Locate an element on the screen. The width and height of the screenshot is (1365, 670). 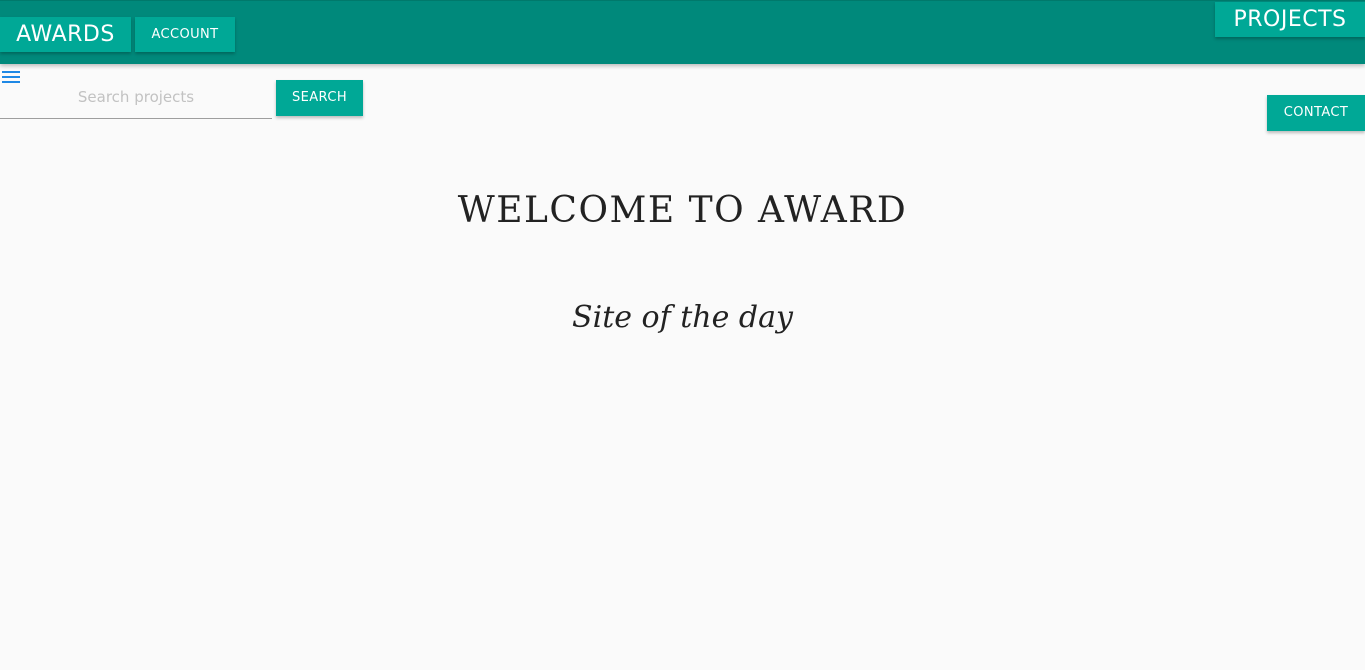
search-input is located at coordinates (136, 97).